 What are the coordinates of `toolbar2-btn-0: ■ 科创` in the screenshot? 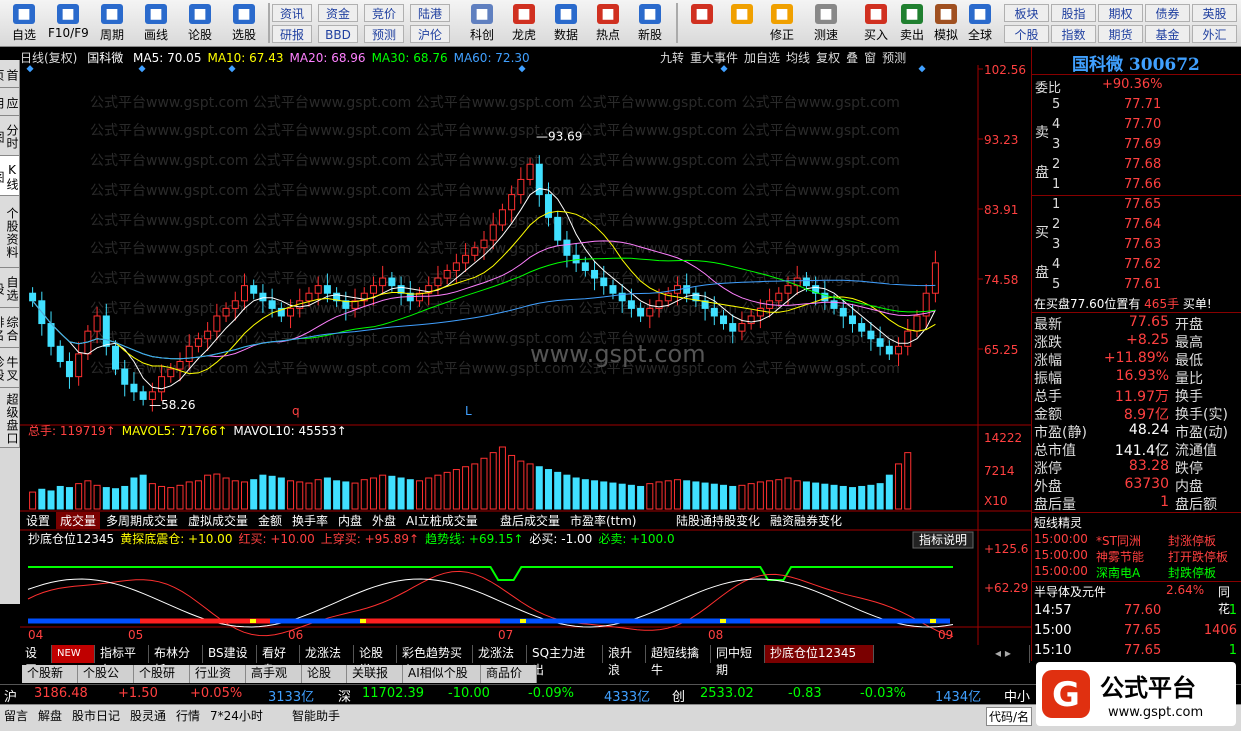 It's located at (482, 23).